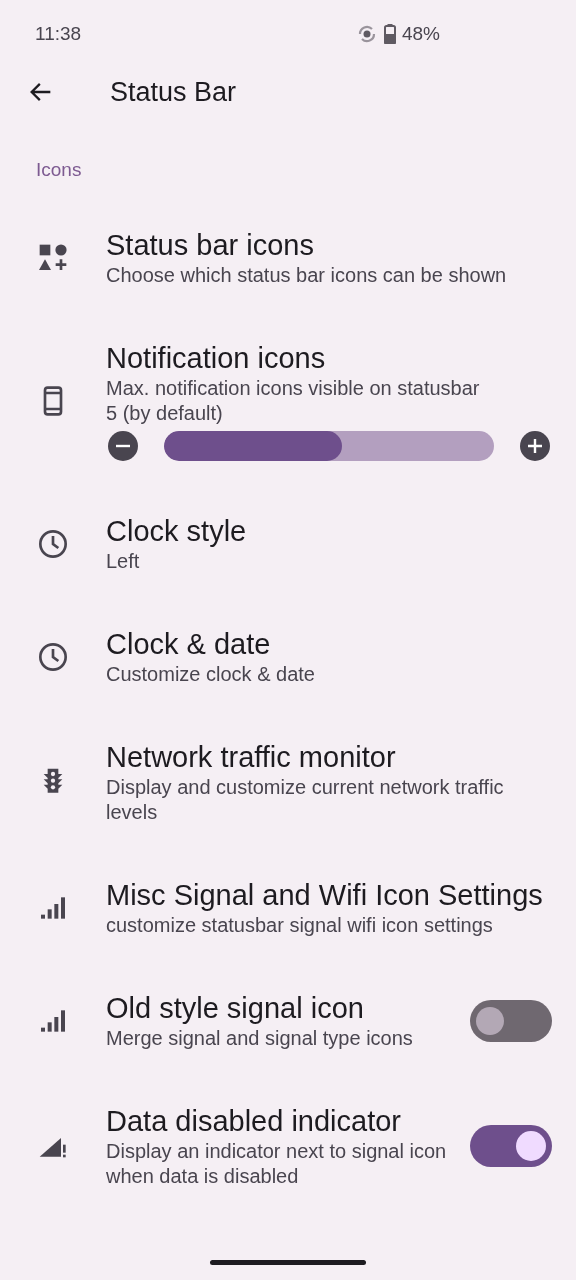 The height and width of the screenshot is (1280, 576). Describe the element at coordinates (305, 800) in the screenshot. I see `setting-summary: Display and customize current network traffic levels` at that location.